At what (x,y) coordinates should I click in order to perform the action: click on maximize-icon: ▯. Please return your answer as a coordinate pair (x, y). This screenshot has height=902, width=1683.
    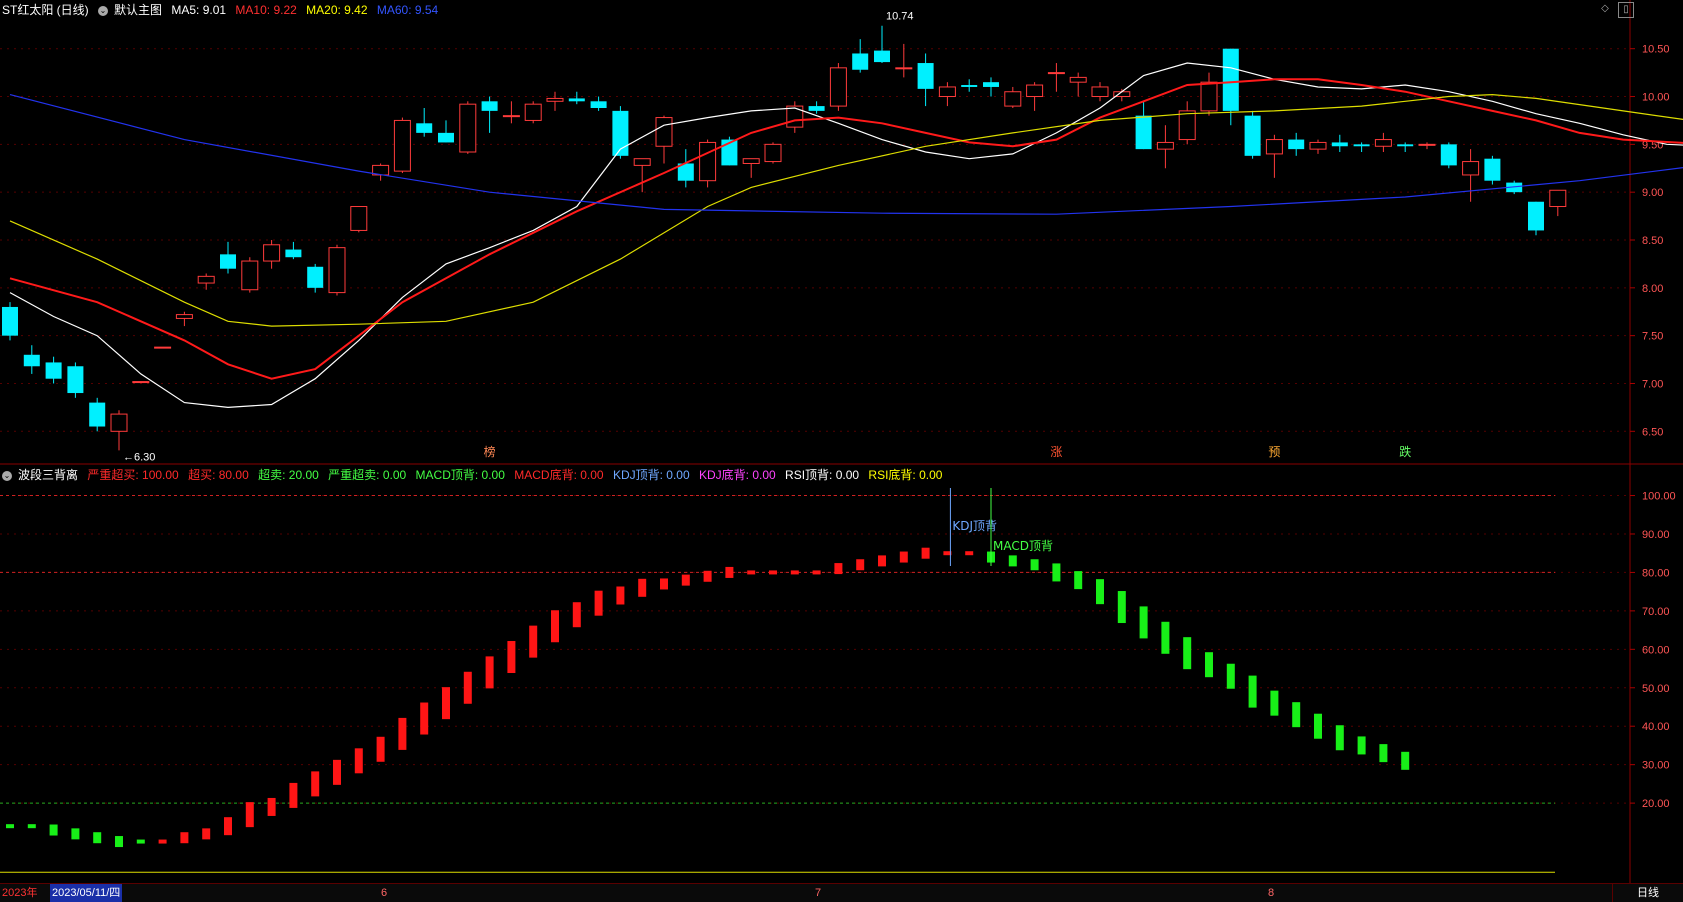
    Looking at the image, I should click on (1626, 10).